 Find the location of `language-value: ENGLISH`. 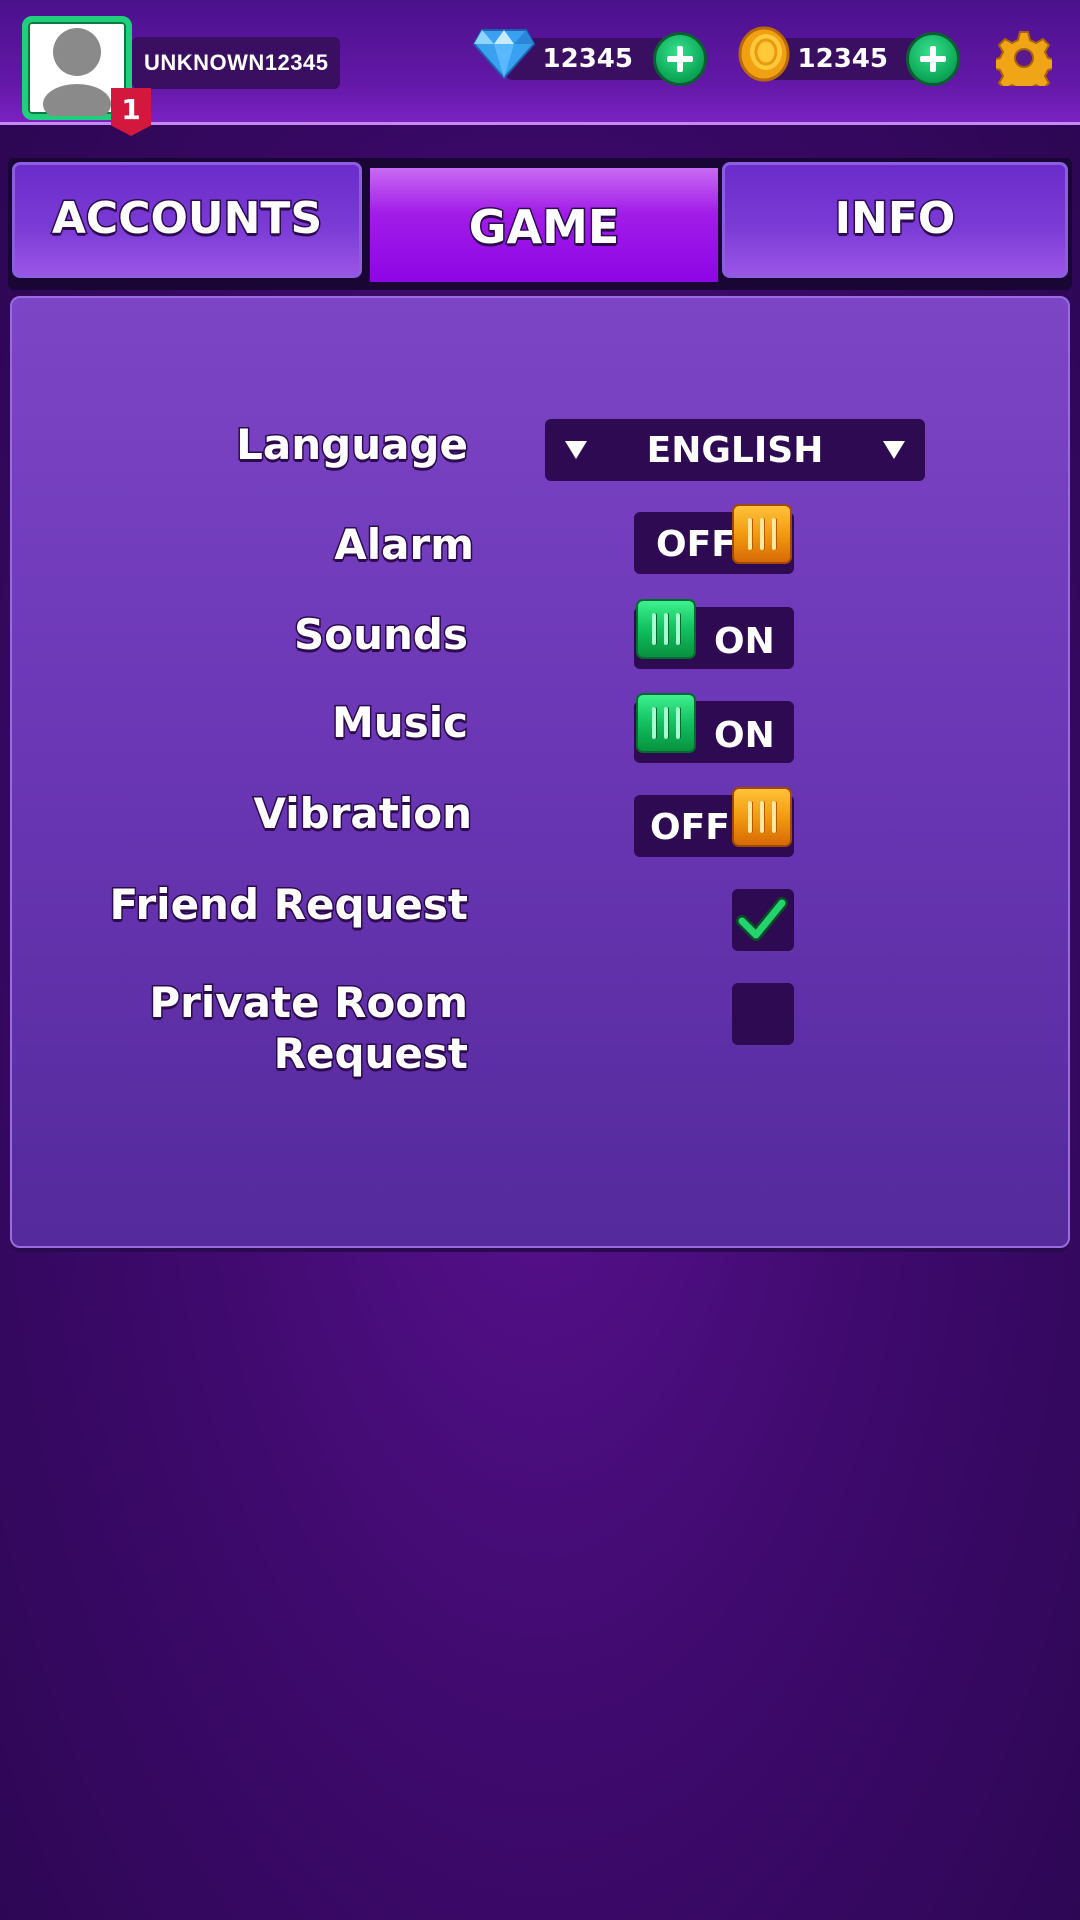

language-value: ENGLISH is located at coordinates (735, 450).